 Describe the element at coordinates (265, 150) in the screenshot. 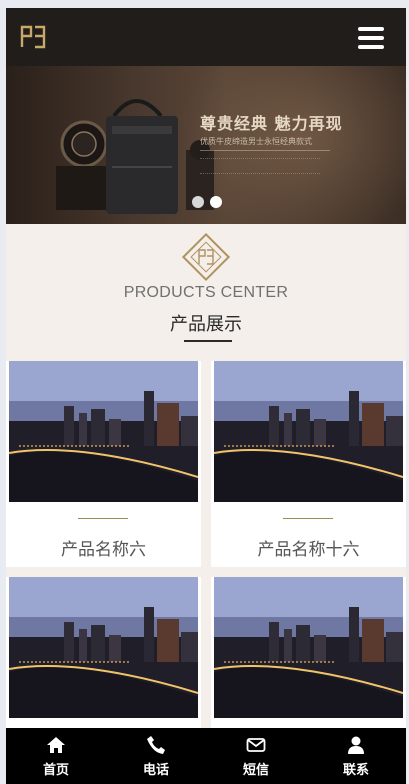

I see `banner-divider` at that location.